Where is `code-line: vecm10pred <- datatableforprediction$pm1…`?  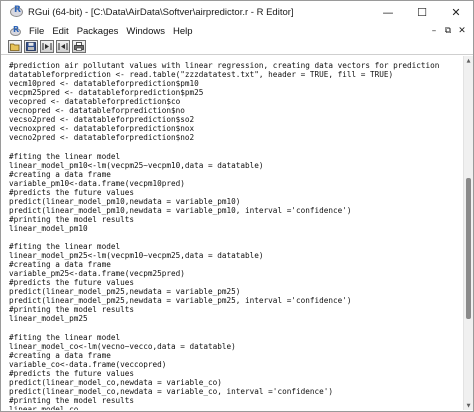 code-line: vecm10pred <- datatableforprediction$pm1… is located at coordinates (104, 84).